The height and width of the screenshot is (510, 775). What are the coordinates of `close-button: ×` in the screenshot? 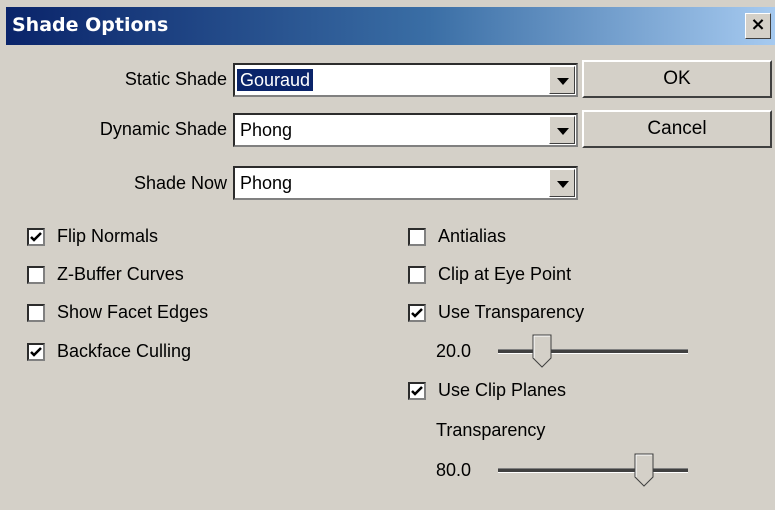 It's located at (758, 26).